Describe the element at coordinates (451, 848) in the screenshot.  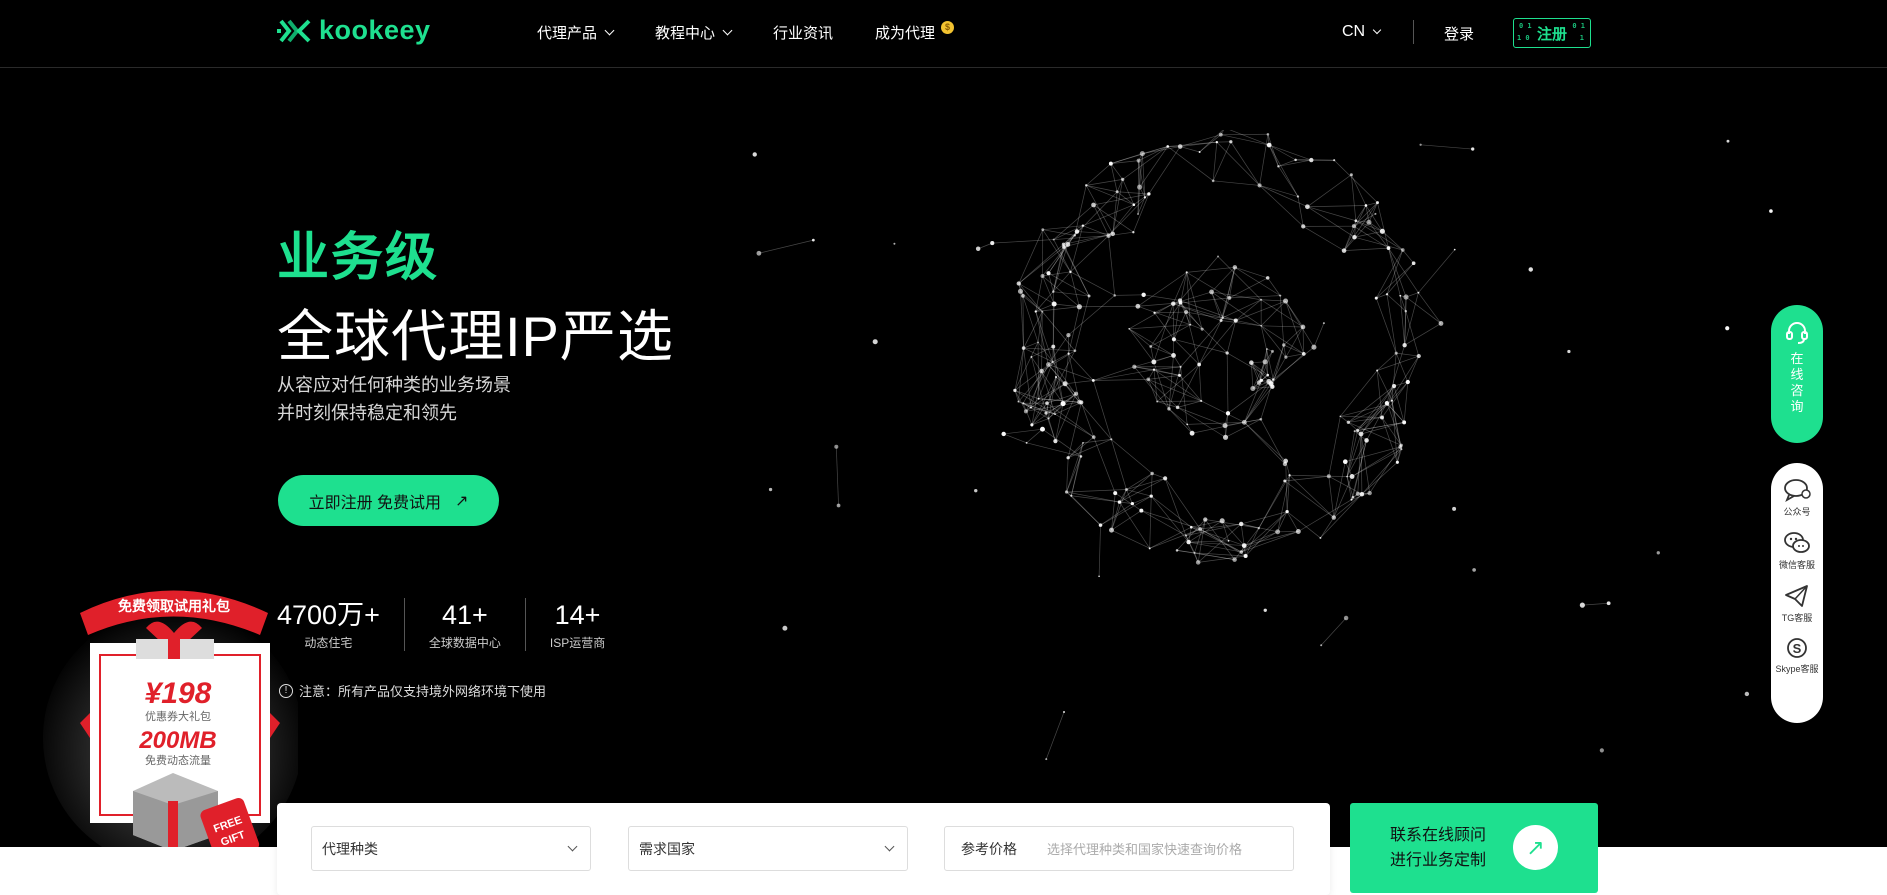
I see `proxy-type-select: 代理种类` at that location.